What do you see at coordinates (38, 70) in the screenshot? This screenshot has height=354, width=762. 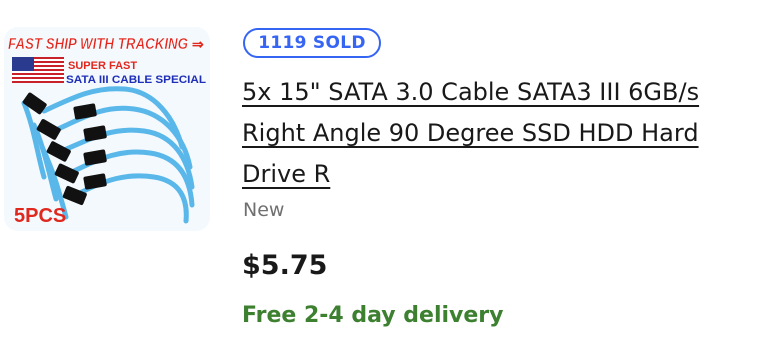 I see `us-flag-icon` at bounding box center [38, 70].